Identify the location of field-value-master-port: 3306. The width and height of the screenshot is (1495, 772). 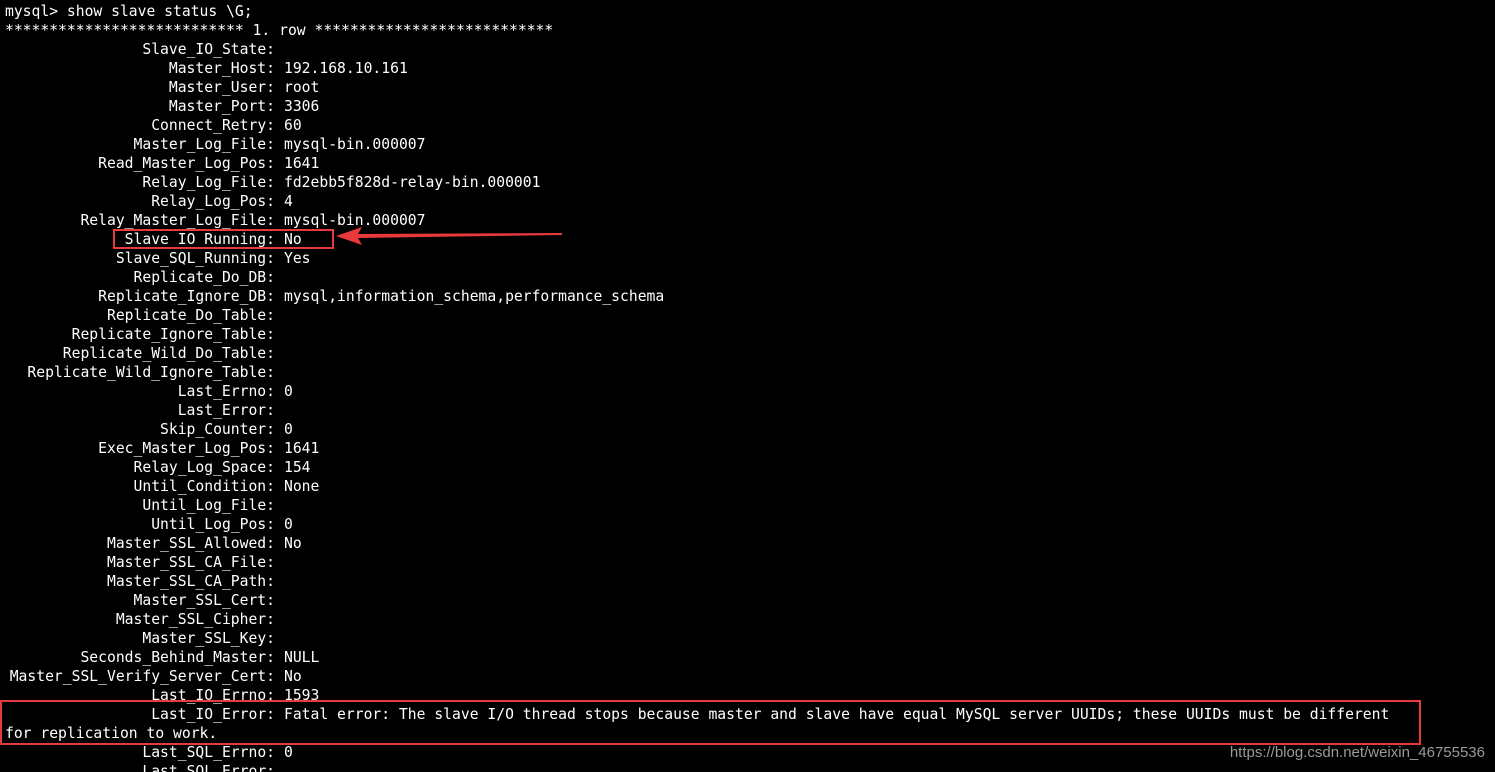
(302, 106).